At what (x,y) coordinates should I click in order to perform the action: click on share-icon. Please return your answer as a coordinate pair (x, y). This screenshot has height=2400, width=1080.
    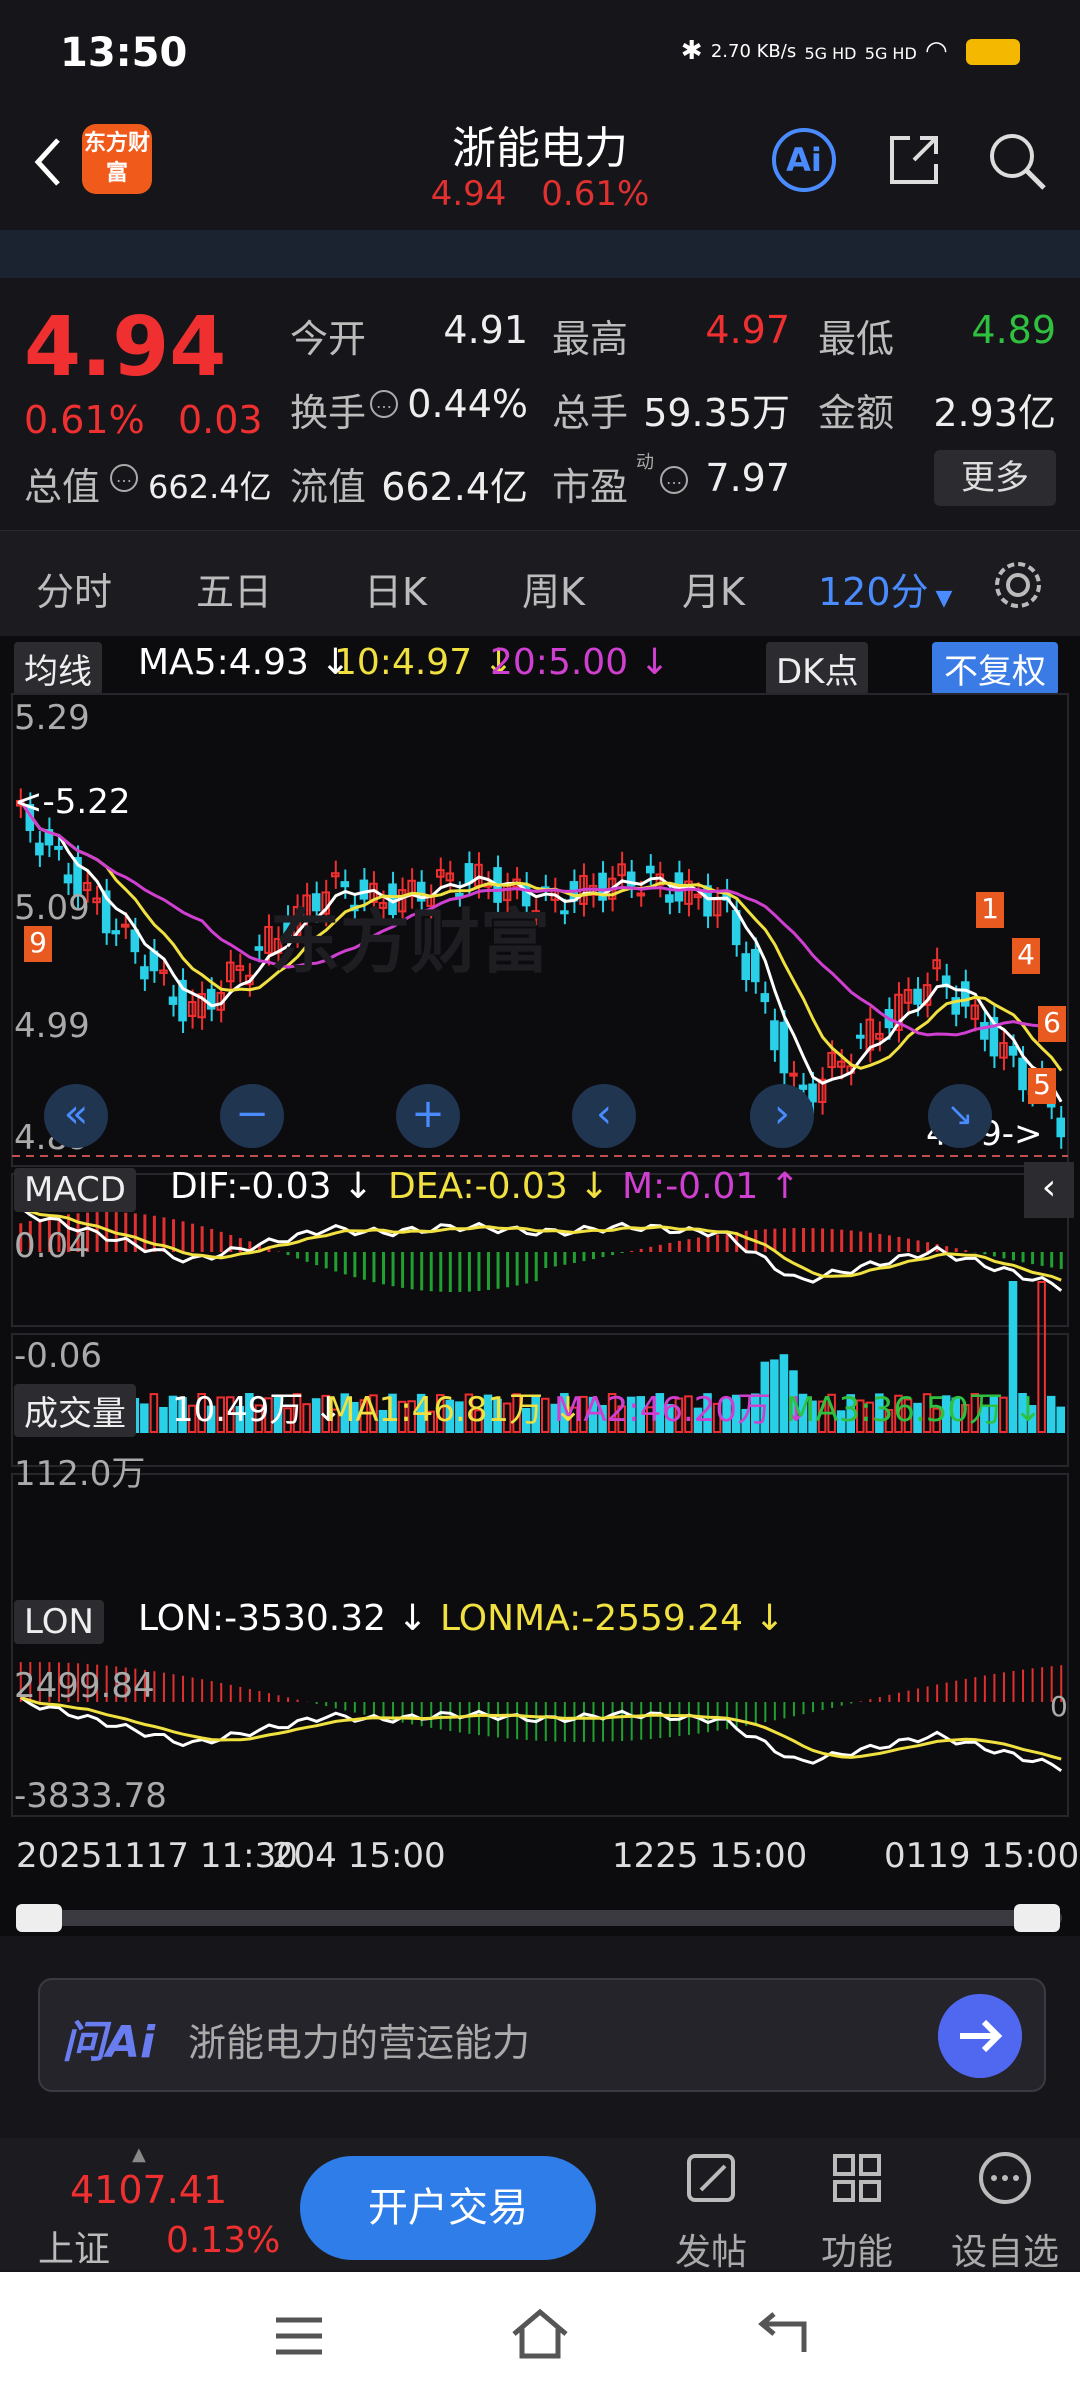
    Looking at the image, I should click on (914, 160).